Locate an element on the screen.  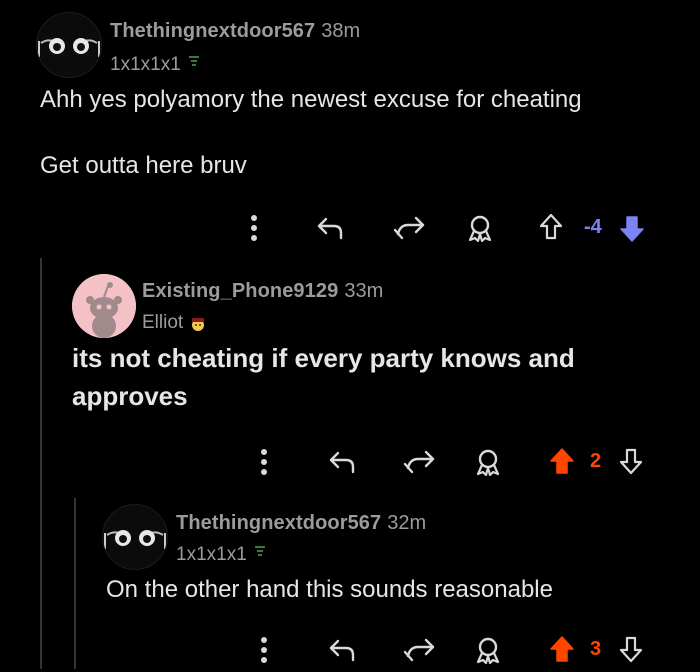
user-flair: Elliot is located at coordinates (174, 323).